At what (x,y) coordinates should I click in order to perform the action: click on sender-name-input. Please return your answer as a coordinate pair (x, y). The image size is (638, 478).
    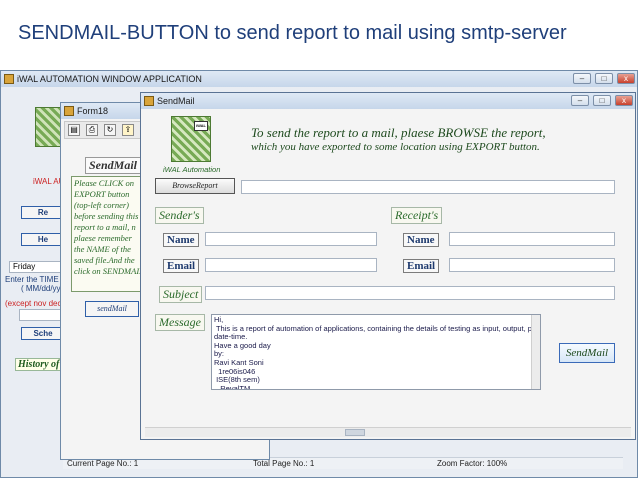
    Looking at the image, I should click on (291, 239).